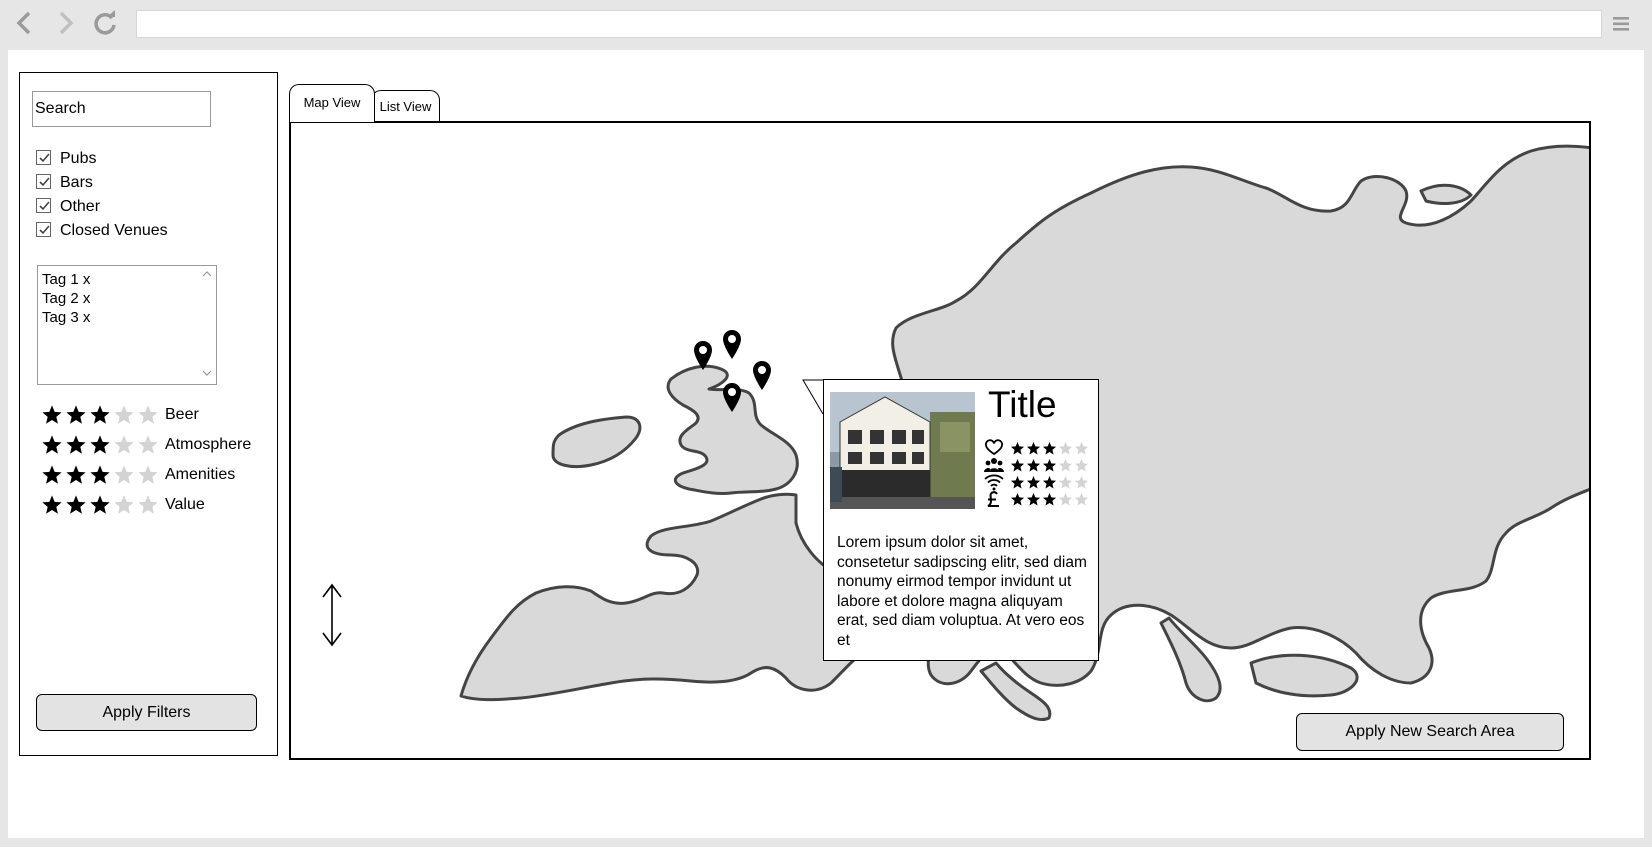  What do you see at coordinates (64, 298) in the screenshot?
I see `tag-item: Tag 2 x` at bounding box center [64, 298].